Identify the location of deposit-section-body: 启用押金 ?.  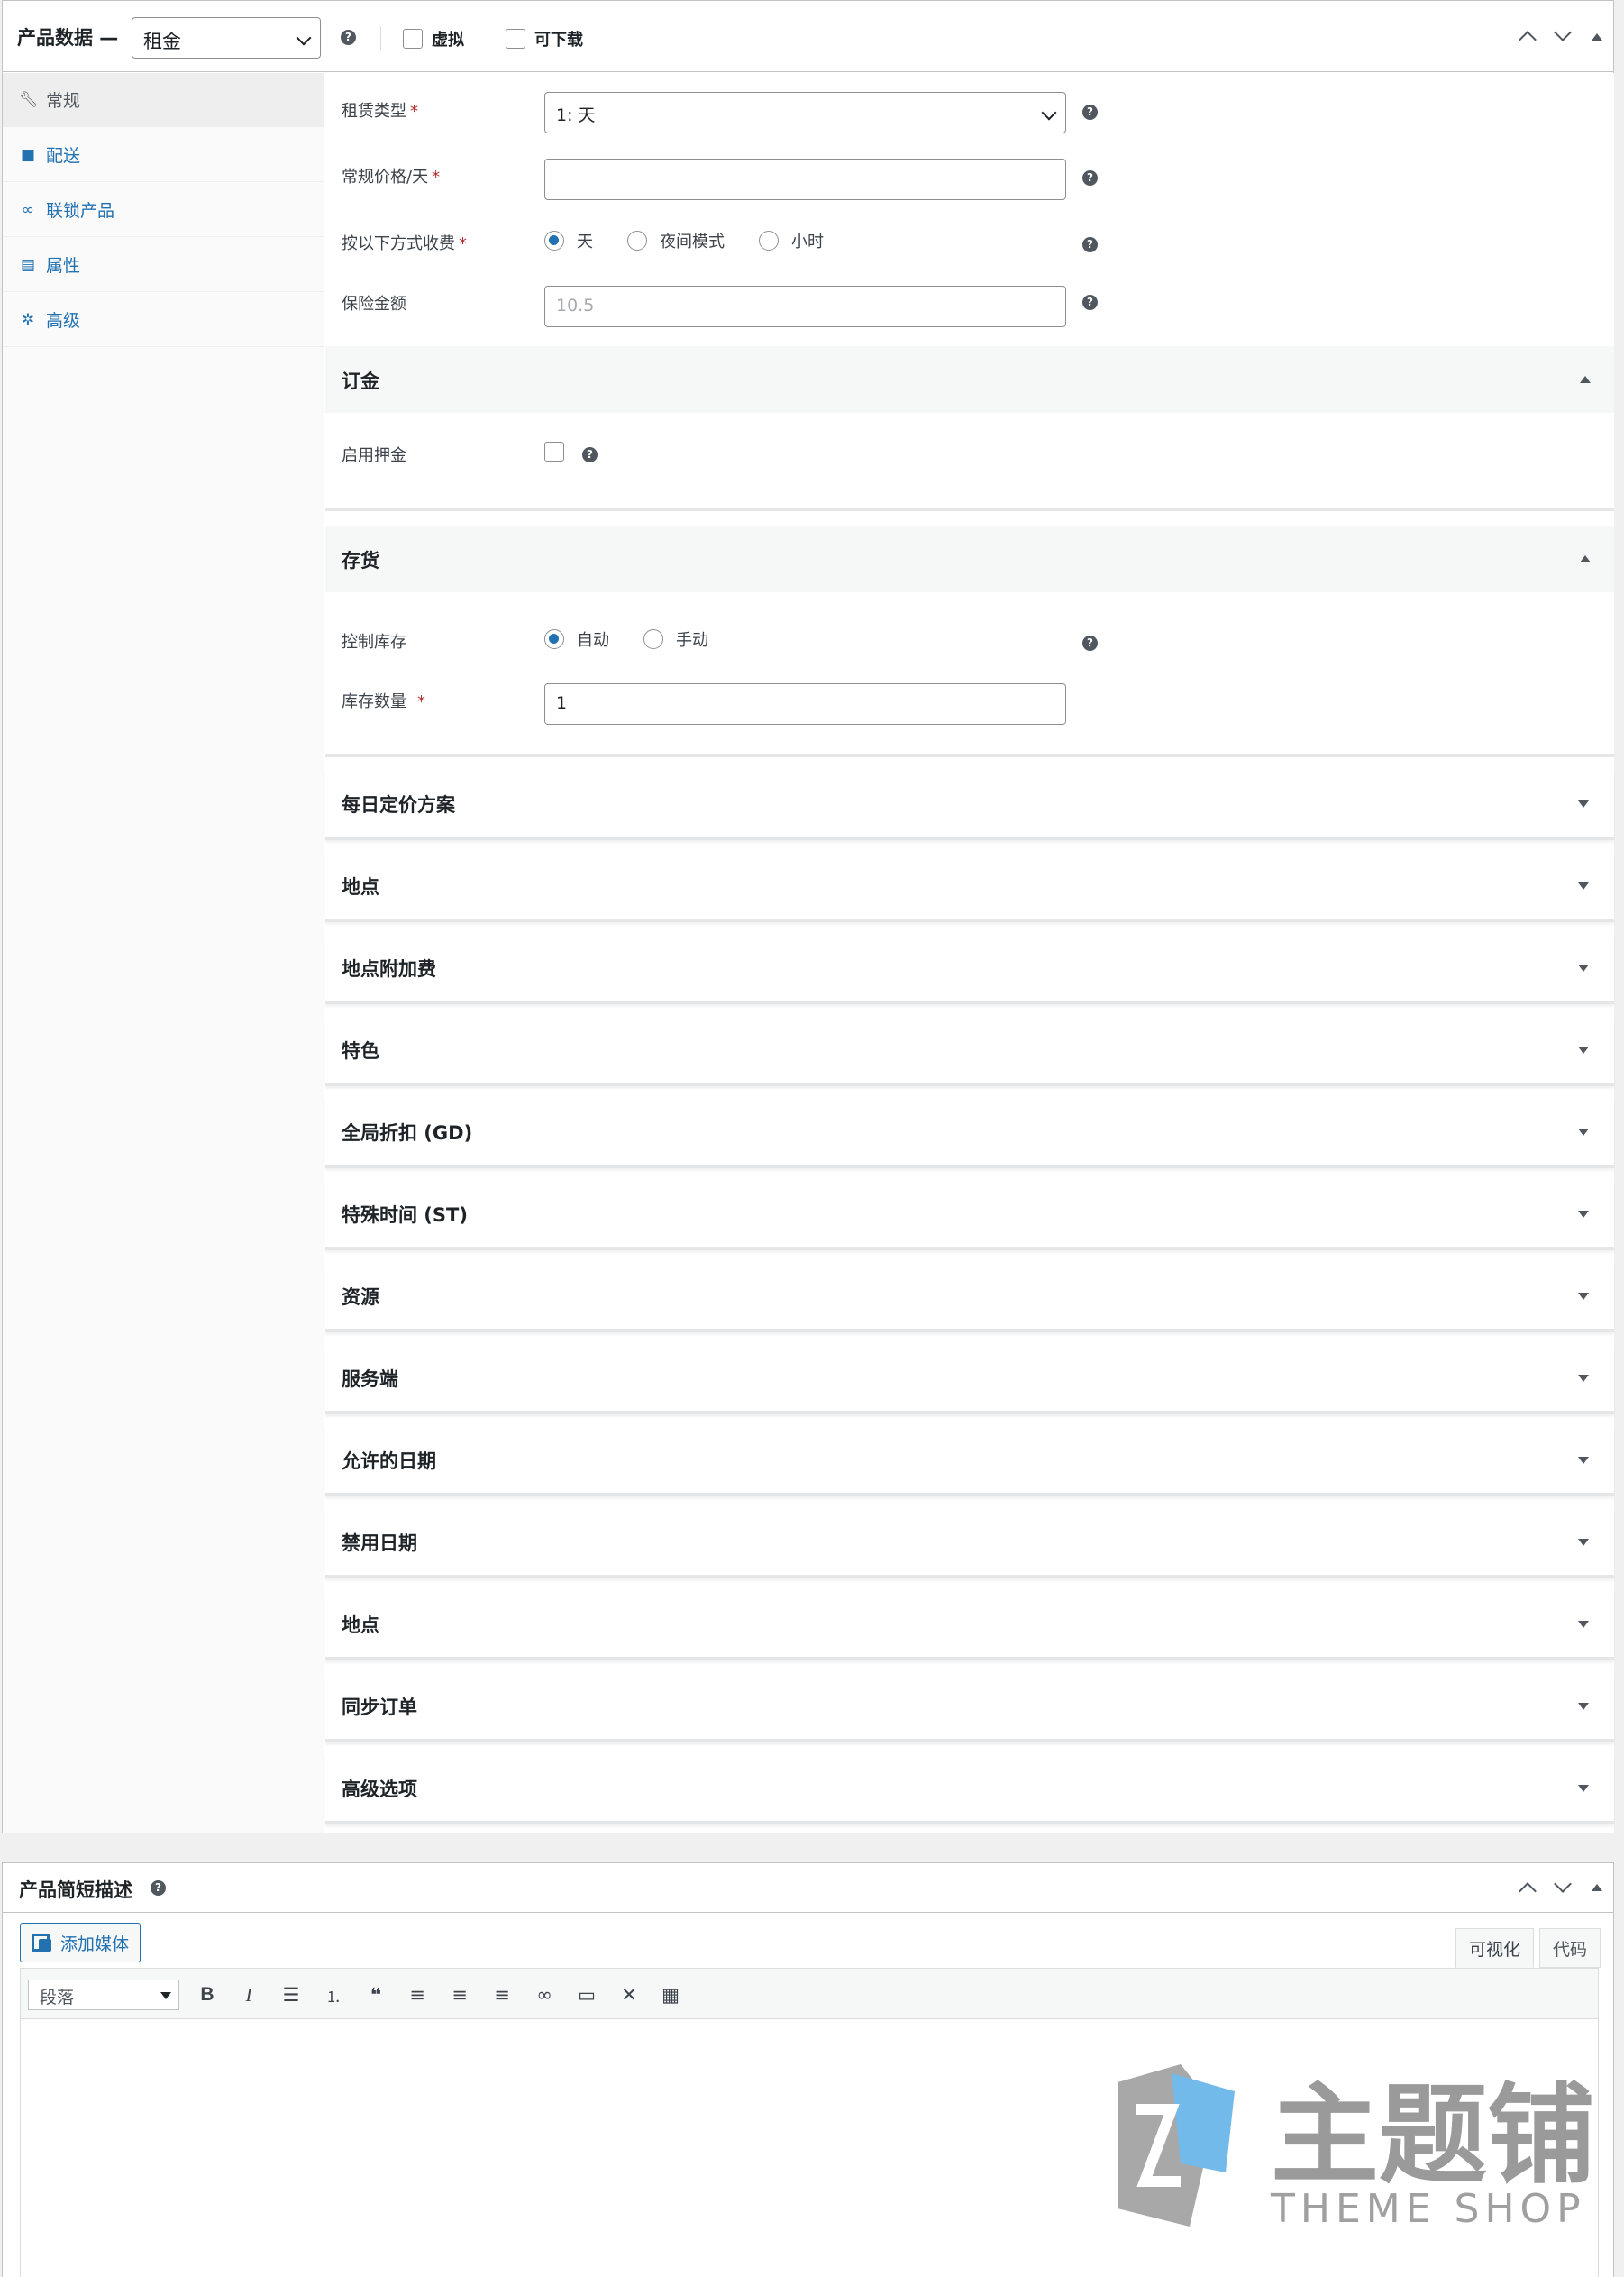
(969, 462).